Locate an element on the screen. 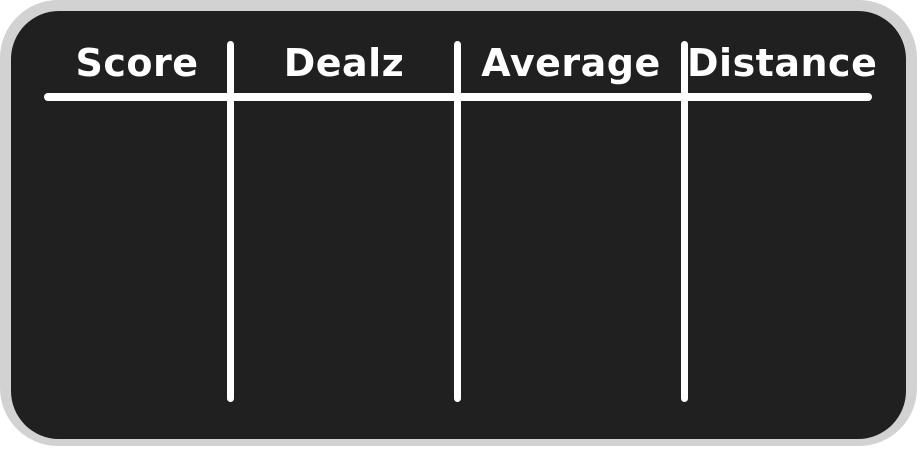  score-column-header: Score is located at coordinates (137, 63).